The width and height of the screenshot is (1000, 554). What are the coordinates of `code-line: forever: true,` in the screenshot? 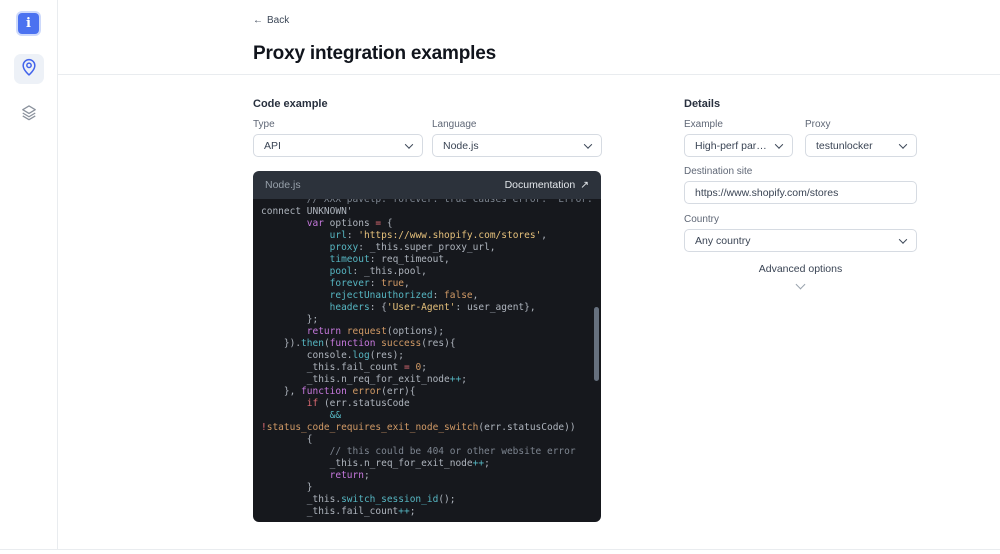 It's located at (369, 283).